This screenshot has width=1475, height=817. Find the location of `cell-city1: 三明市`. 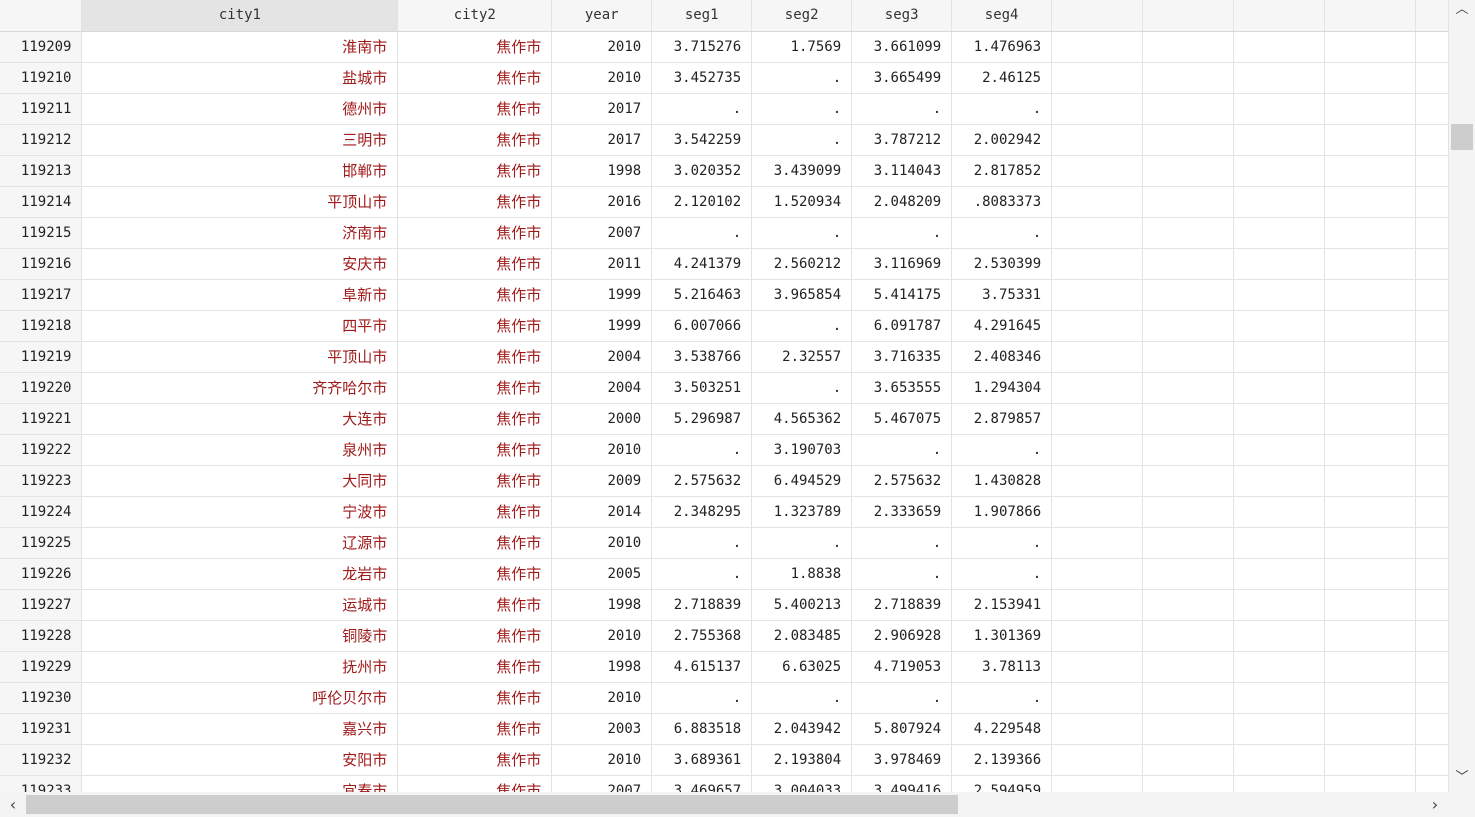

cell-city1: 三明市 is located at coordinates (240, 140).